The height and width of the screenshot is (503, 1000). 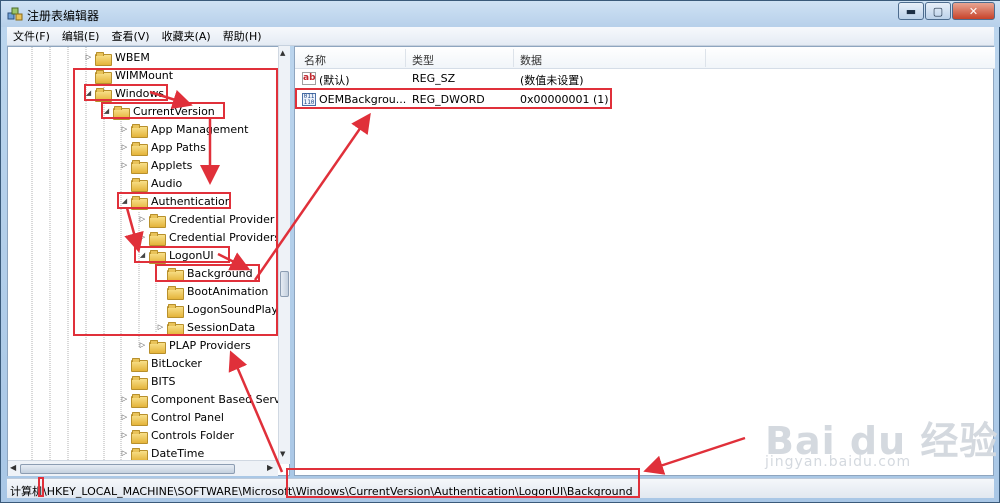 What do you see at coordinates (172, 165) in the screenshot?
I see `tree-node-label: Applets` at bounding box center [172, 165].